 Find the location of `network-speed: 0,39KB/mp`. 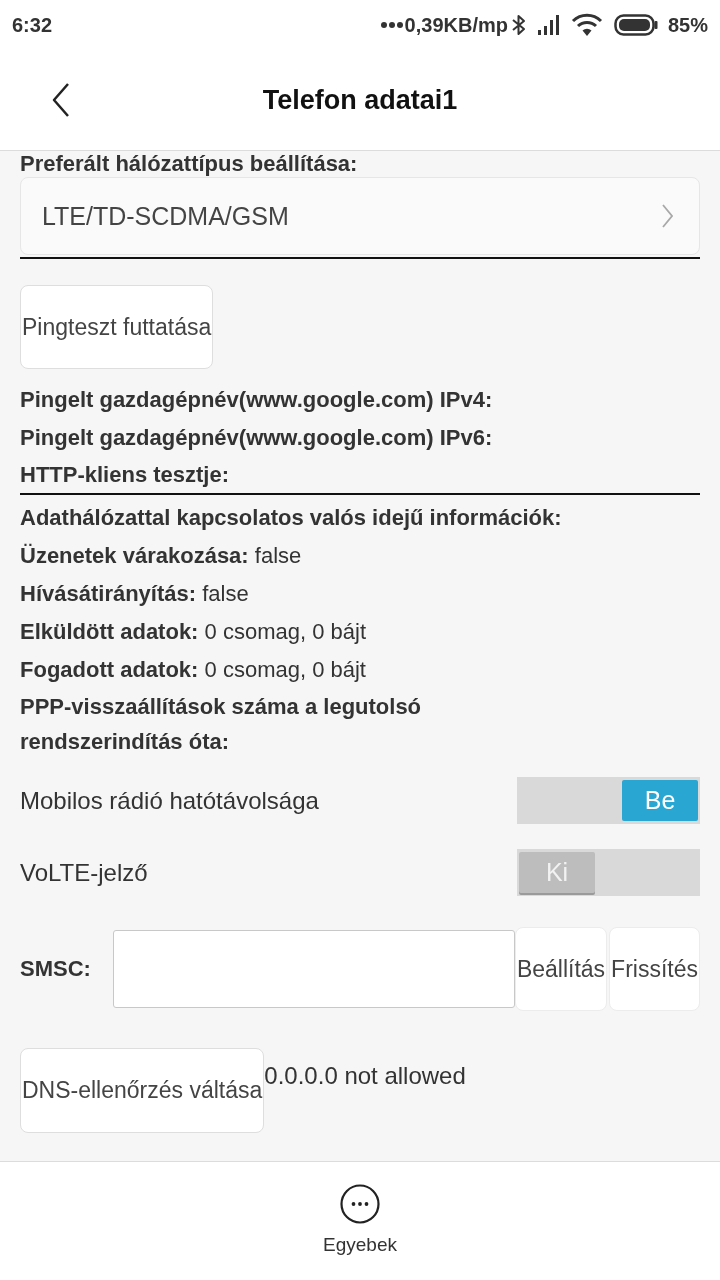

network-speed: 0,39KB/mp is located at coordinates (456, 25).